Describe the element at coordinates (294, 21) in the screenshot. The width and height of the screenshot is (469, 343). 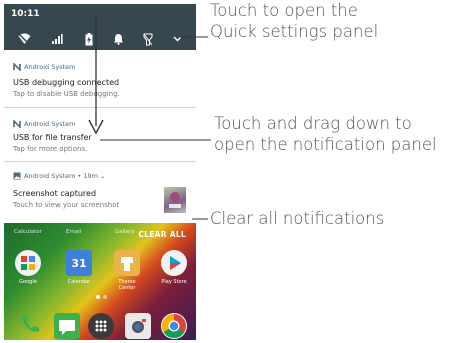
I see `callout-quick-settings: Touch to open the Quick settings panel` at that location.